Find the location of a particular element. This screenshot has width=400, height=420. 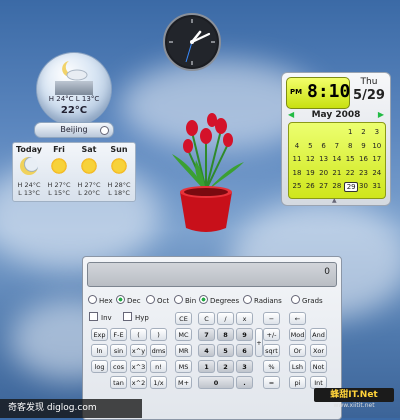

calendar-day: 13 is located at coordinates (324, 159).